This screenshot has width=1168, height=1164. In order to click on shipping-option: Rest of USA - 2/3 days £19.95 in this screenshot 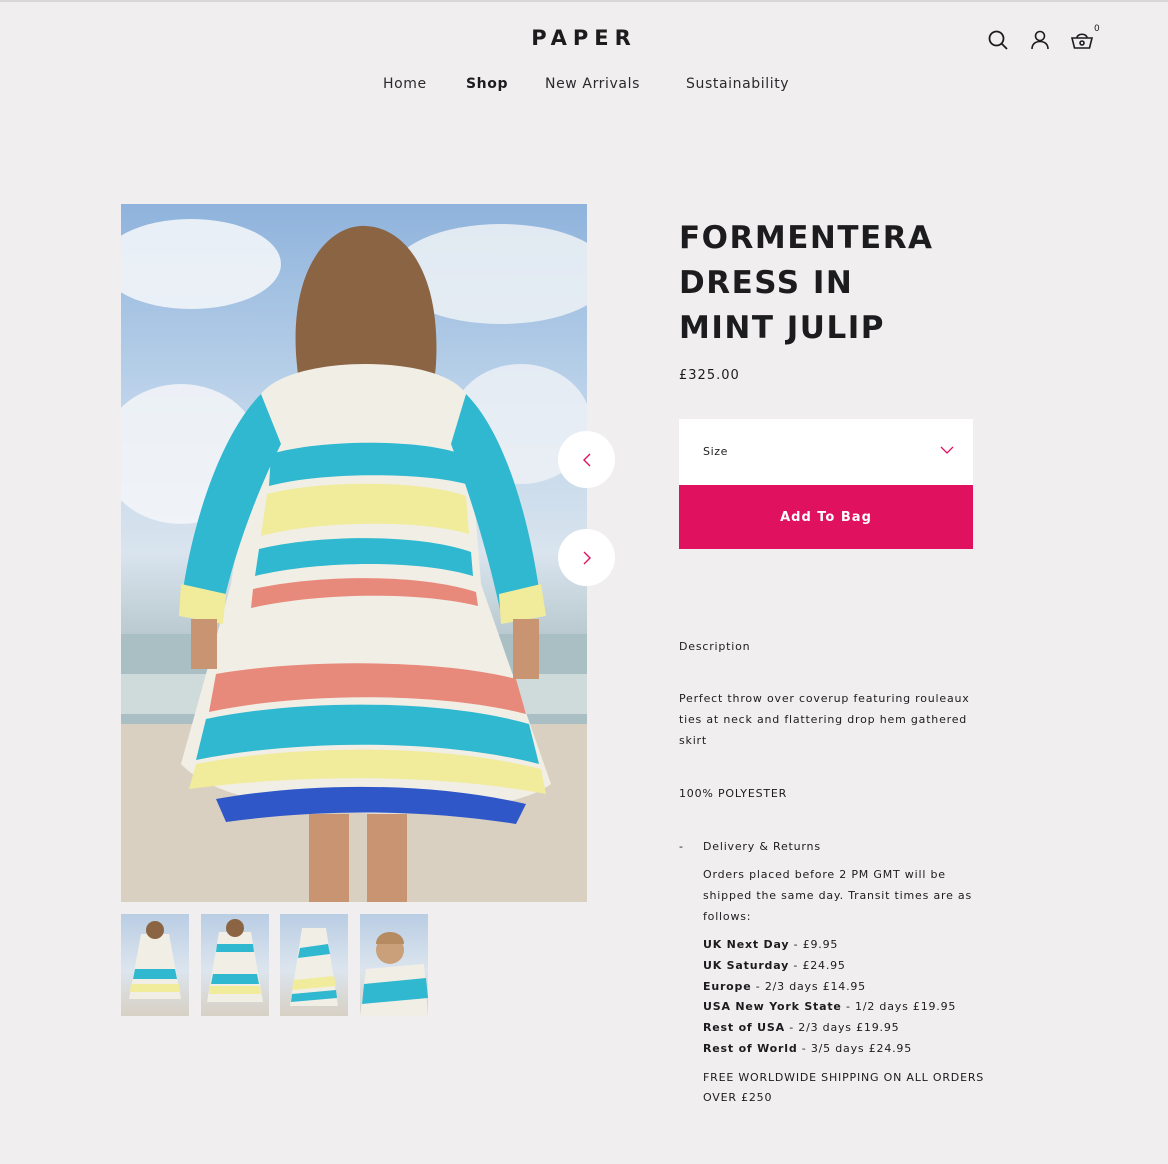, I will do `click(848, 1028)`.